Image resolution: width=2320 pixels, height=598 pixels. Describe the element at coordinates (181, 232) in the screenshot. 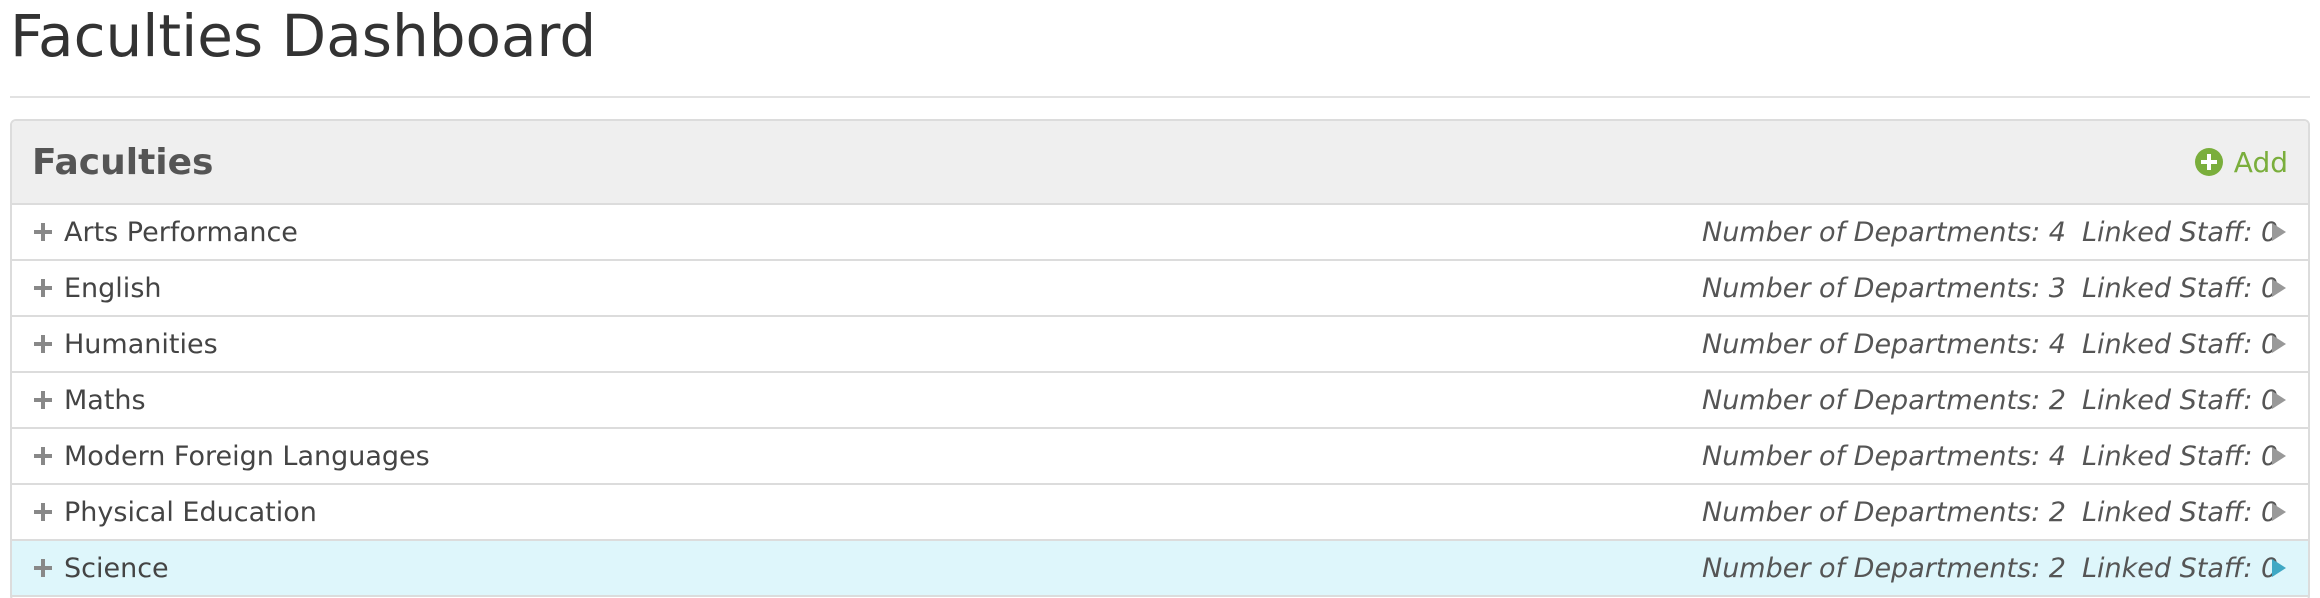

I see `faculty-name: Arts Performance` at that location.